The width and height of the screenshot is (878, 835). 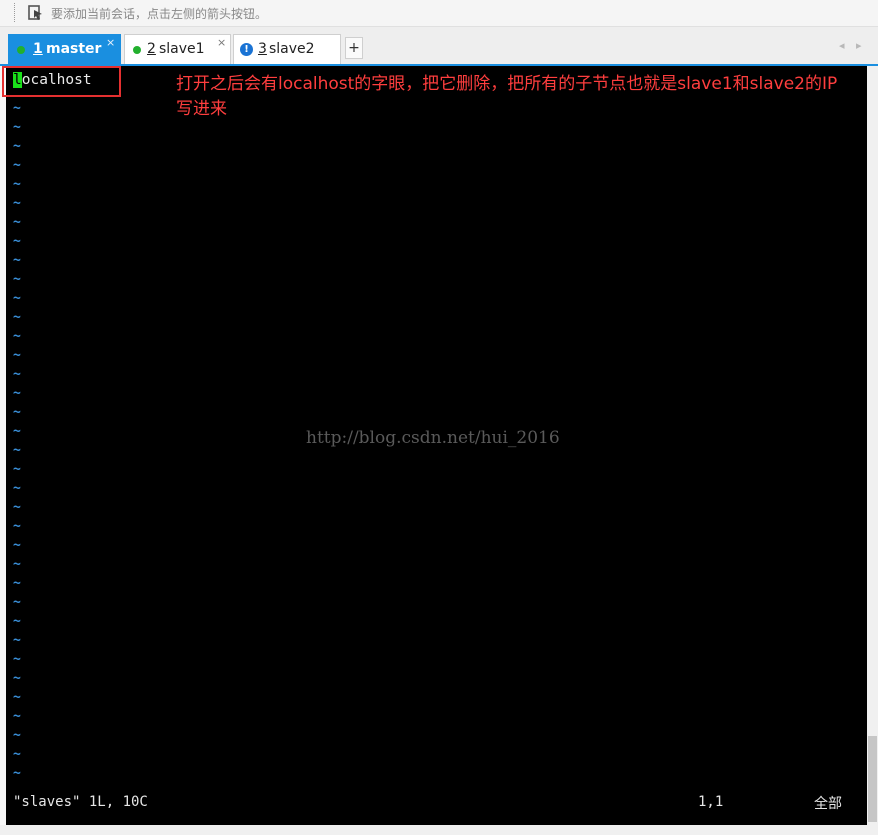 What do you see at coordinates (439, 830) in the screenshot?
I see `bottom-edge` at bounding box center [439, 830].